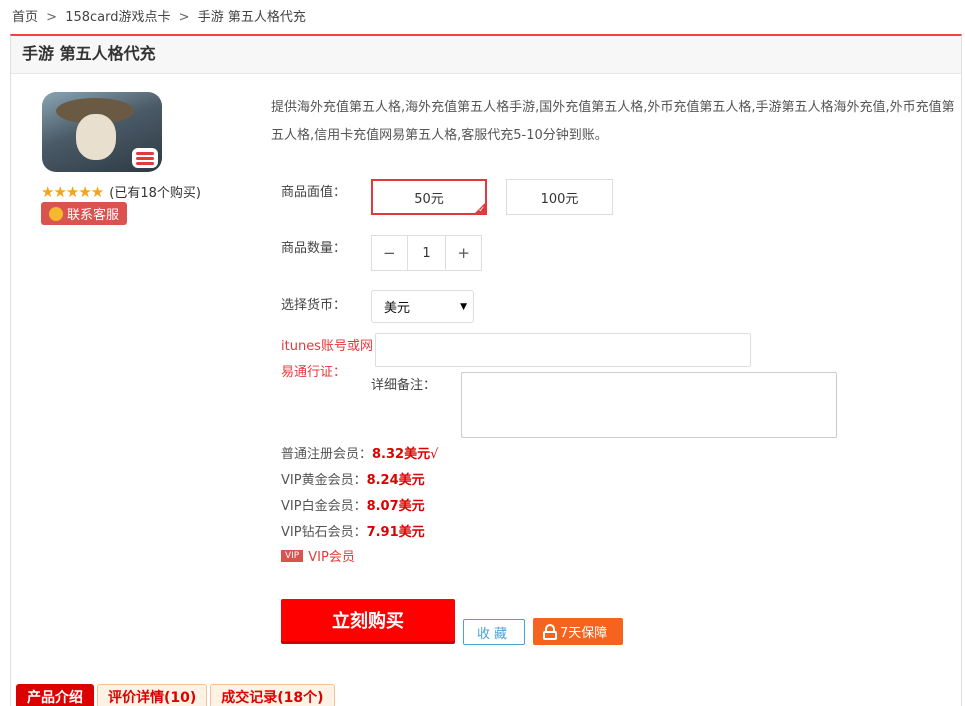 The height and width of the screenshot is (706, 965). I want to click on price-value: 8.32美元, so click(401, 454).